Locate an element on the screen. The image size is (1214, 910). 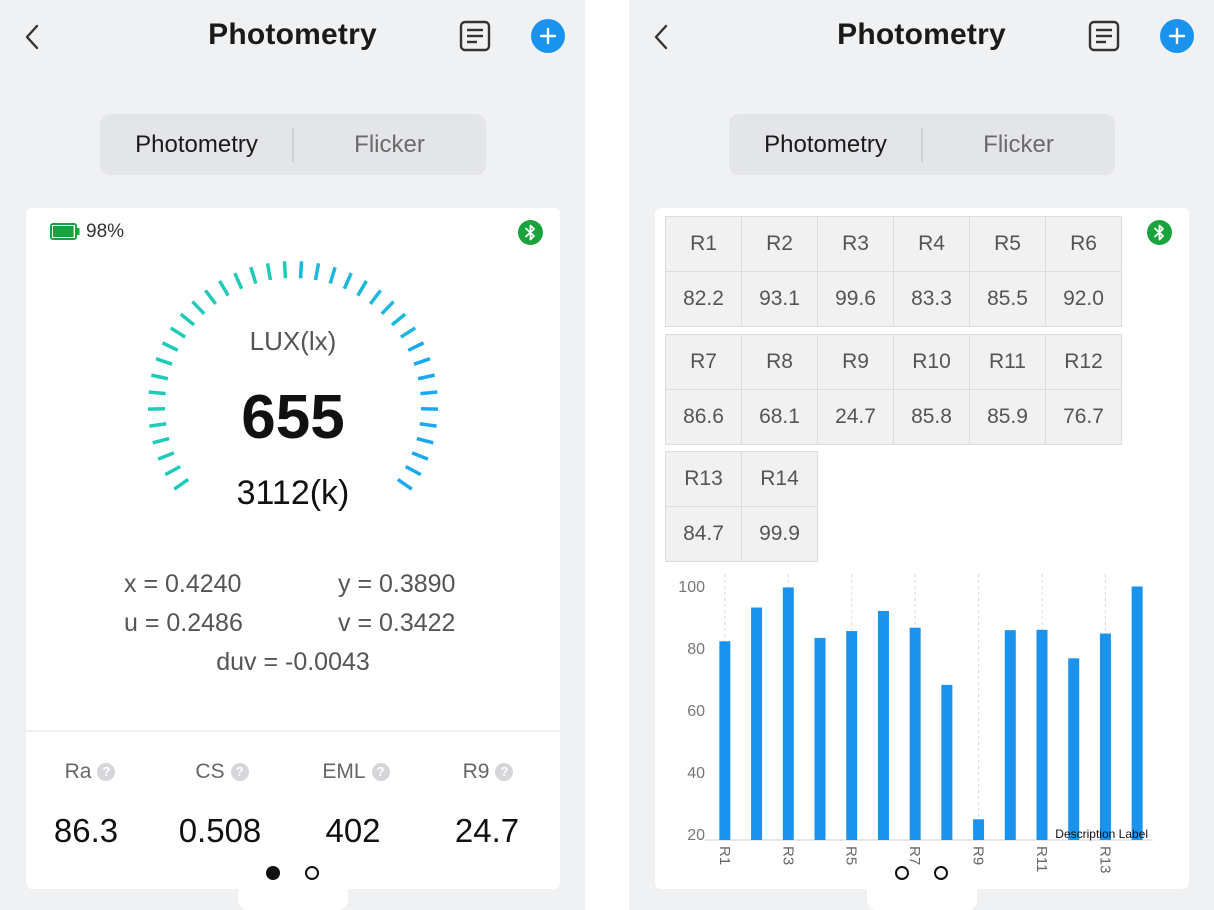
r-label: R4 is located at coordinates (931, 244).